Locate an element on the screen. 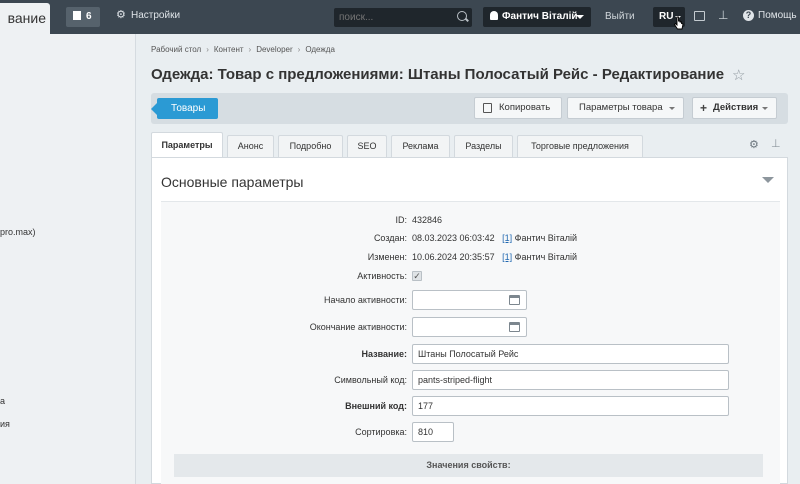 The width and height of the screenshot is (800, 484). tab-advertising: Реклама is located at coordinates (420, 146).